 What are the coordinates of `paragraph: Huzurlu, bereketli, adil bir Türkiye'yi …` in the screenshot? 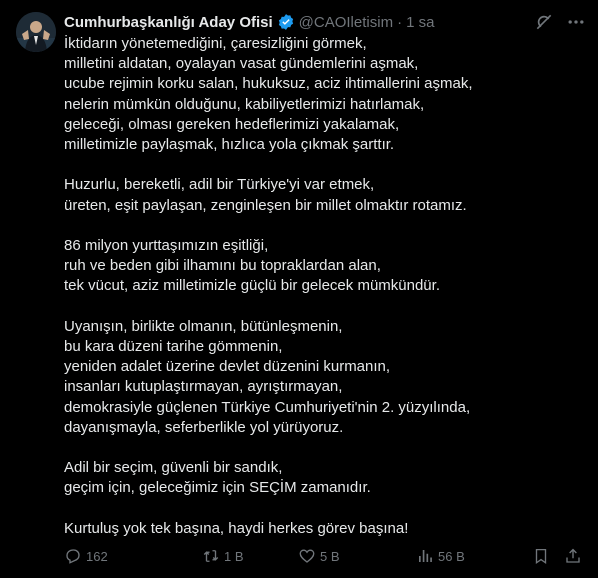 It's located at (324, 195).